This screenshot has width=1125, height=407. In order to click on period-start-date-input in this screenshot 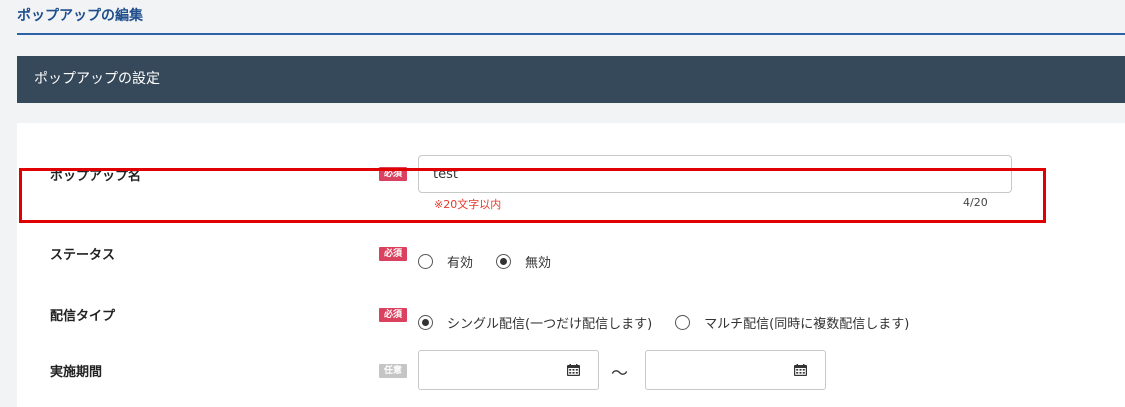, I will do `click(508, 370)`.